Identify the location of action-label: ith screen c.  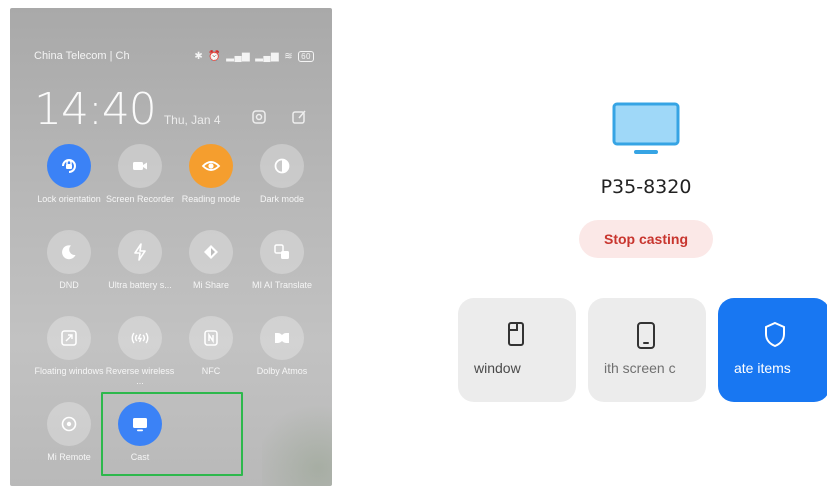
(640, 368).